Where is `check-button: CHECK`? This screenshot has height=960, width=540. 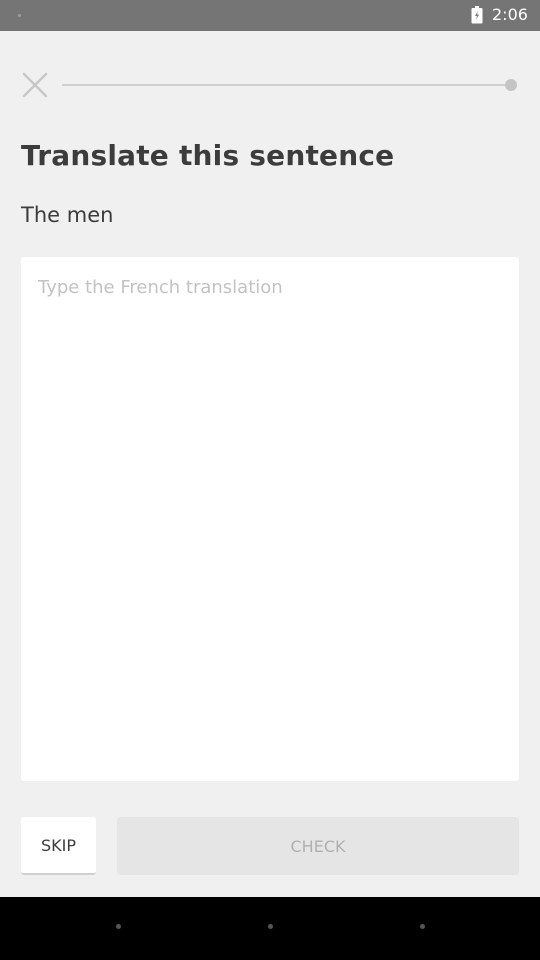
check-button: CHECK is located at coordinates (318, 846).